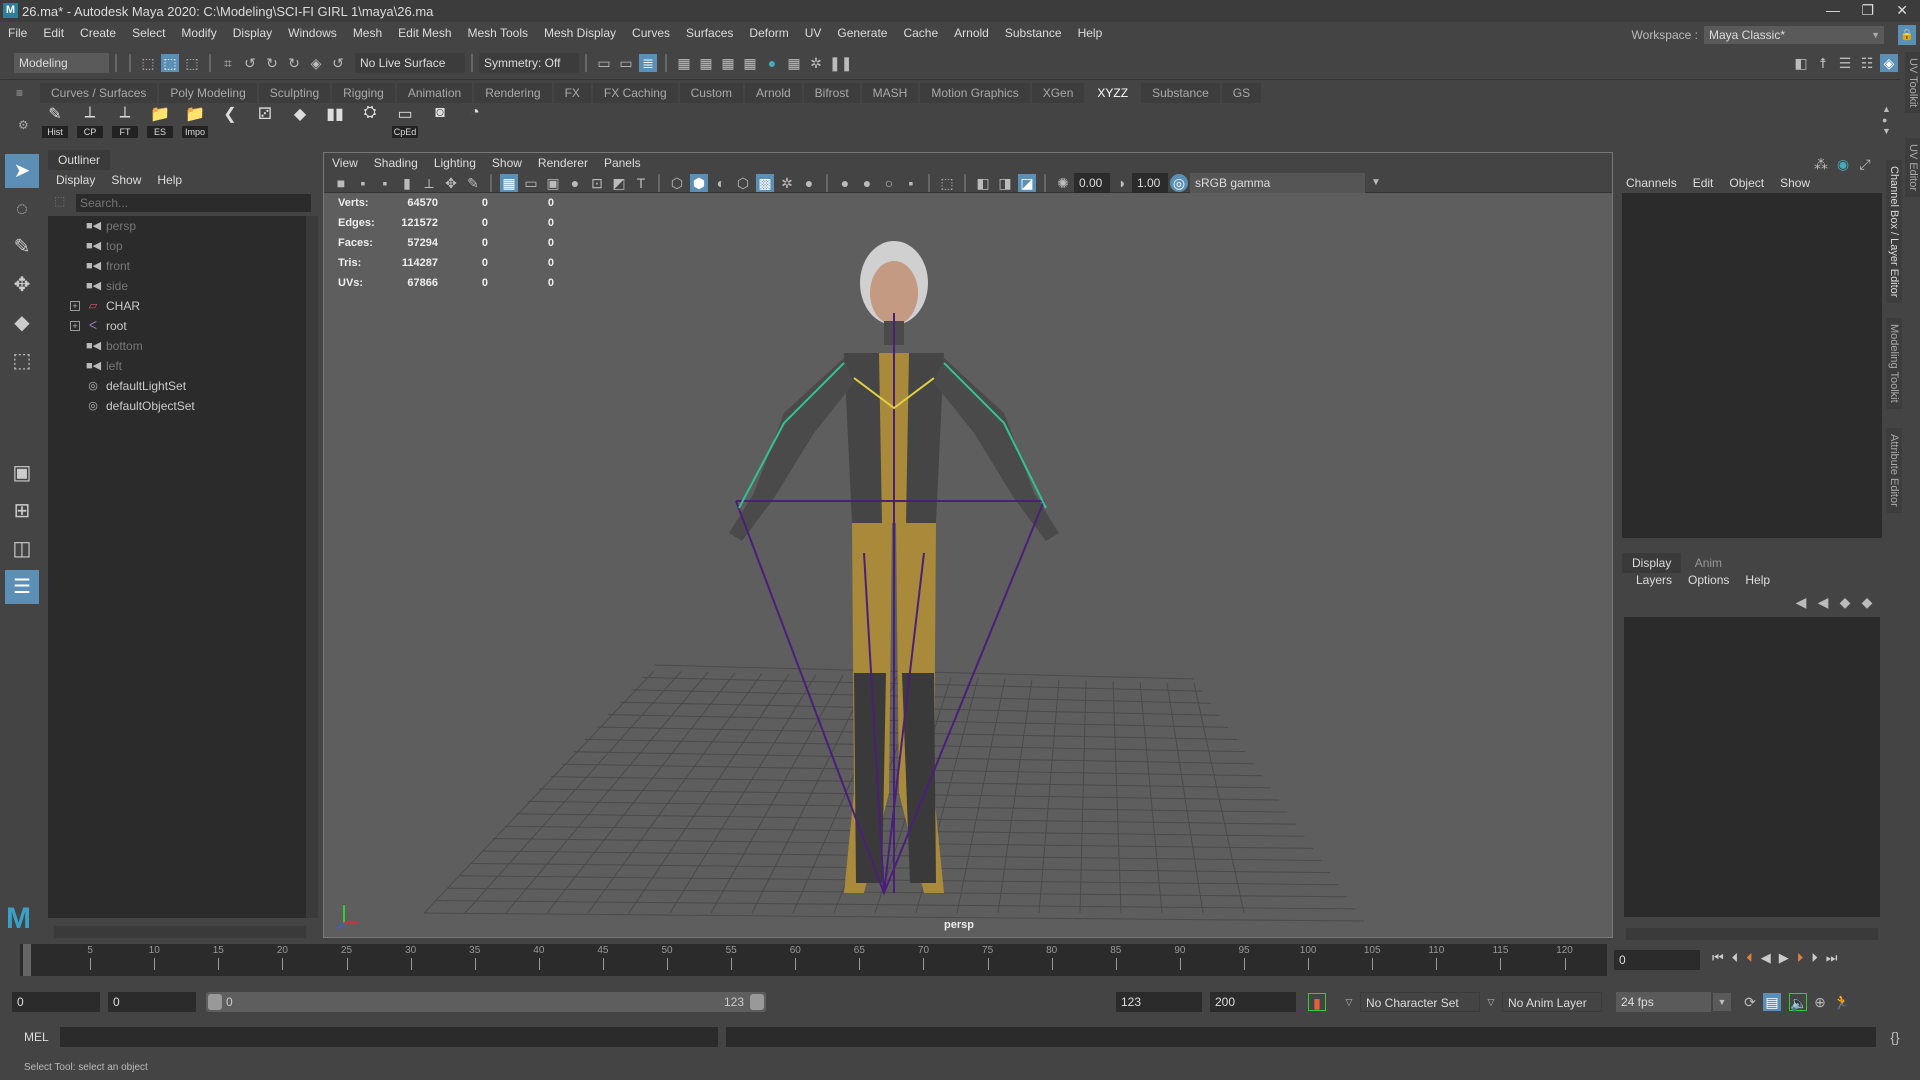 The image size is (1920, 1080). What do you see at coordinates (816, 63) in the screenshot?
I see `light-editor-icon: ✲` at bounding box center [816, 63].